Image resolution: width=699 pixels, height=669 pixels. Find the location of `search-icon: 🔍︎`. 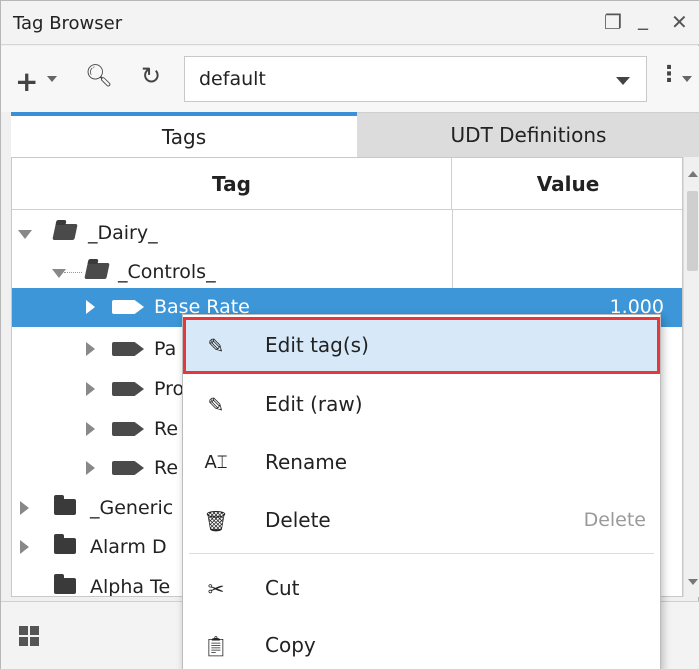

search-icon: 🔍︎ is located at coordinates (99, 77).